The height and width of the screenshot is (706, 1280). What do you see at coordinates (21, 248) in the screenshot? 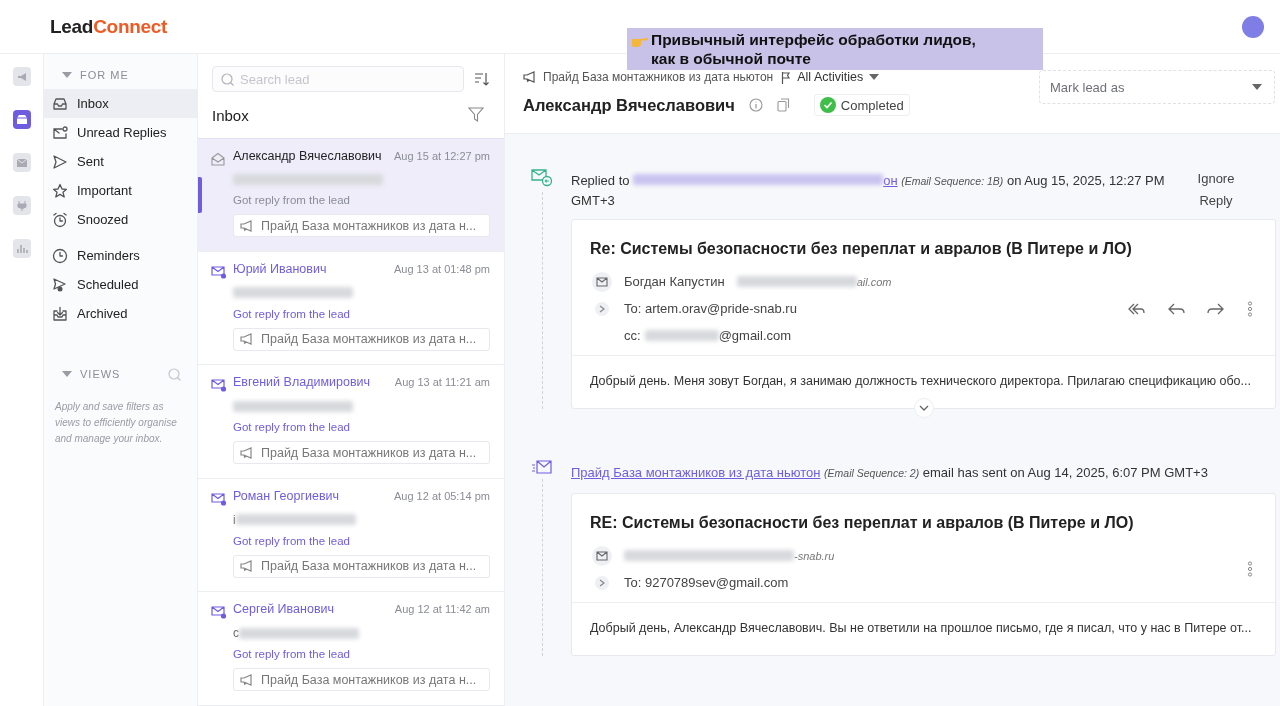
I see `rail-chart-icon` at bounding box center [21, 248].